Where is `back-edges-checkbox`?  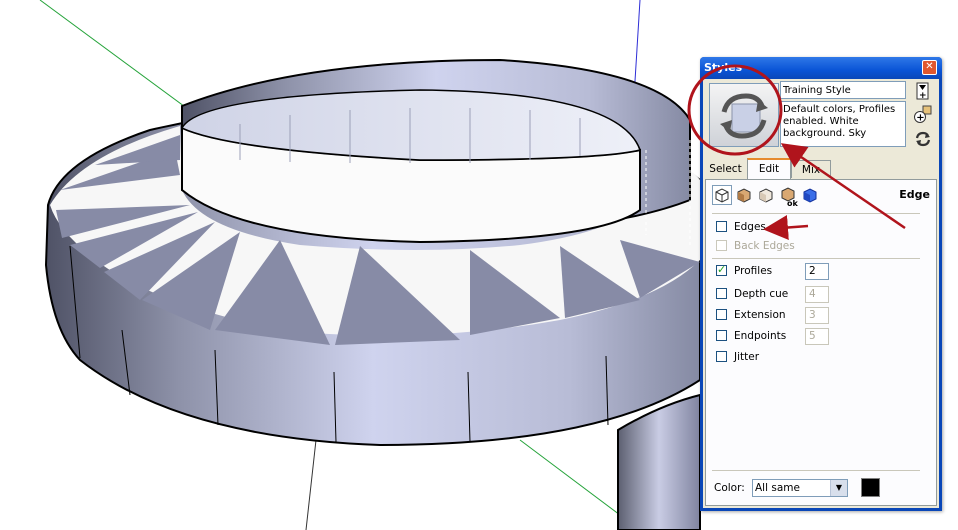 back-edges-checkbox is located at coordinates (721, 245).